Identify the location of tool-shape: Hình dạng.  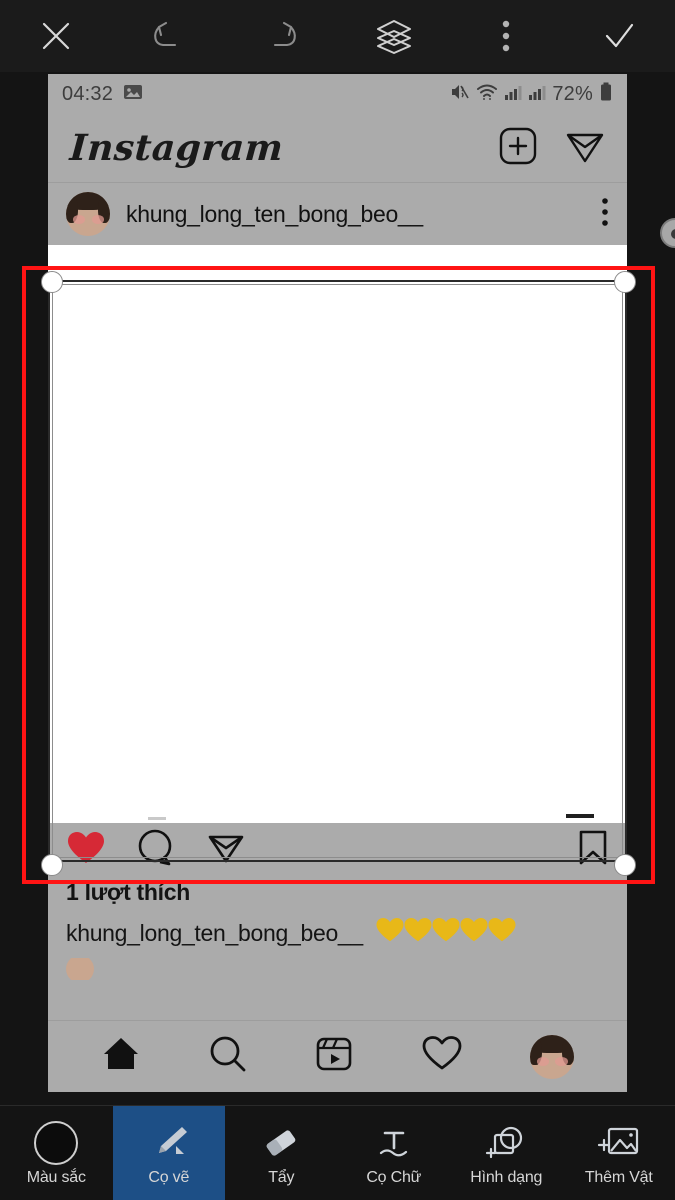
(506, 1153).